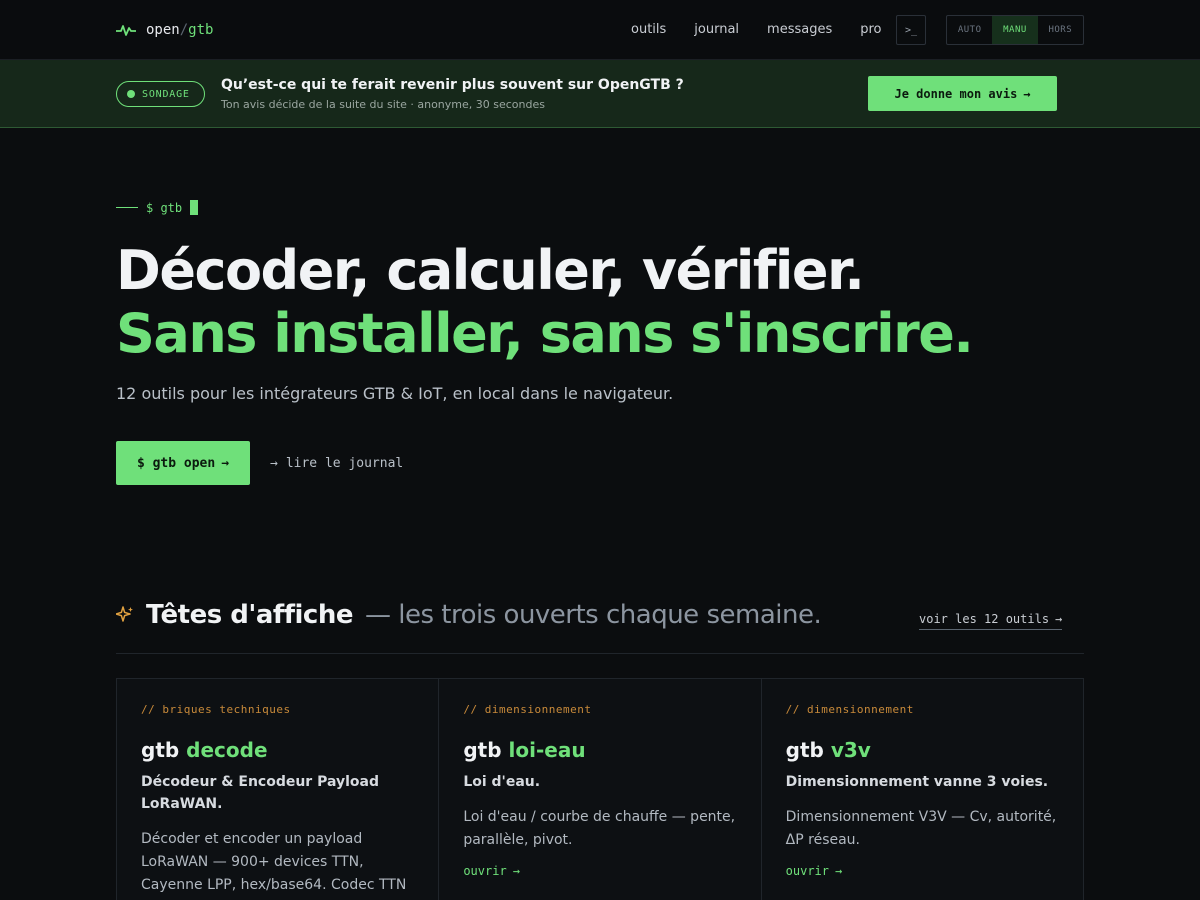  Describe the element at coordinates (126, 30) in the screenshot. I see `pulse-icon` at that location.